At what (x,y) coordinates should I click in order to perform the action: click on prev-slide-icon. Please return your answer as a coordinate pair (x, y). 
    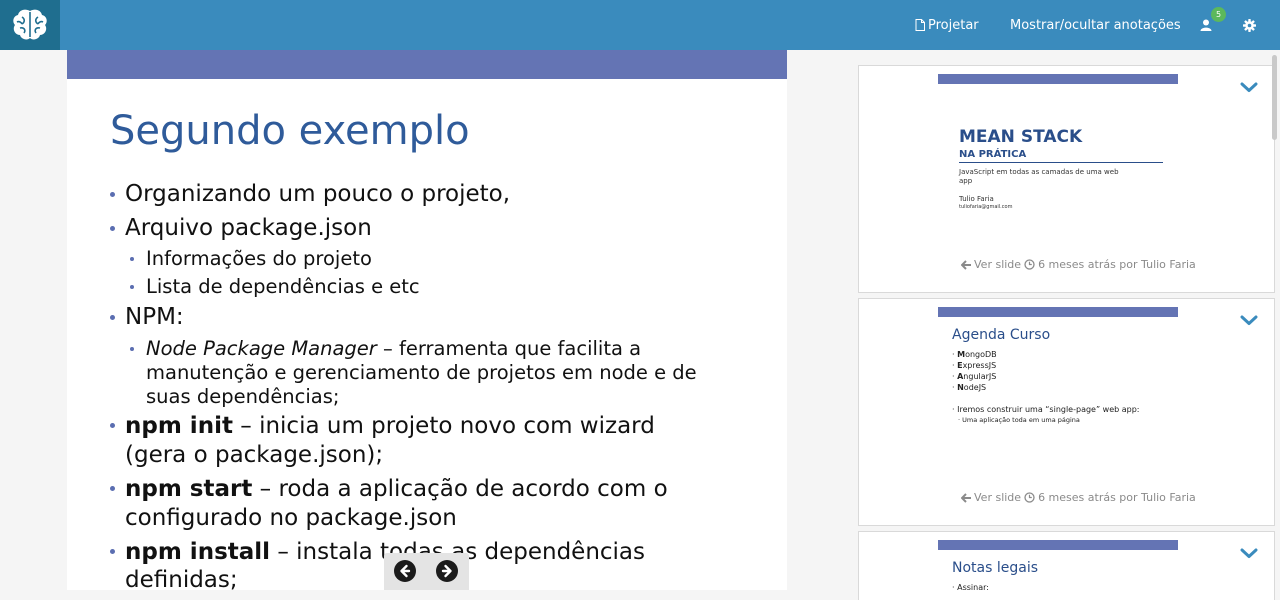
    Looking at the image, I should click on (405, 571).